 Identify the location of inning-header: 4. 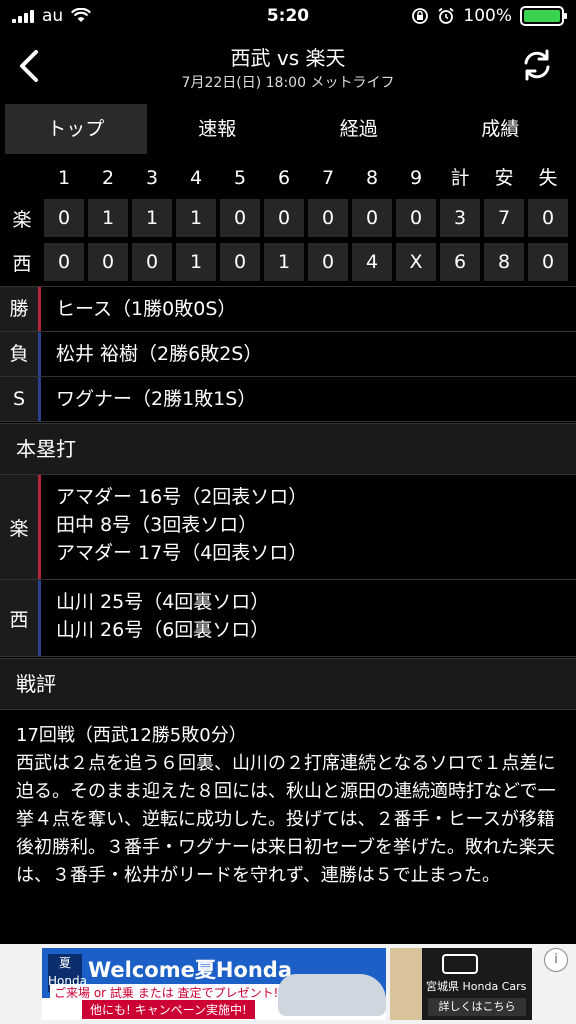
(196, 178).